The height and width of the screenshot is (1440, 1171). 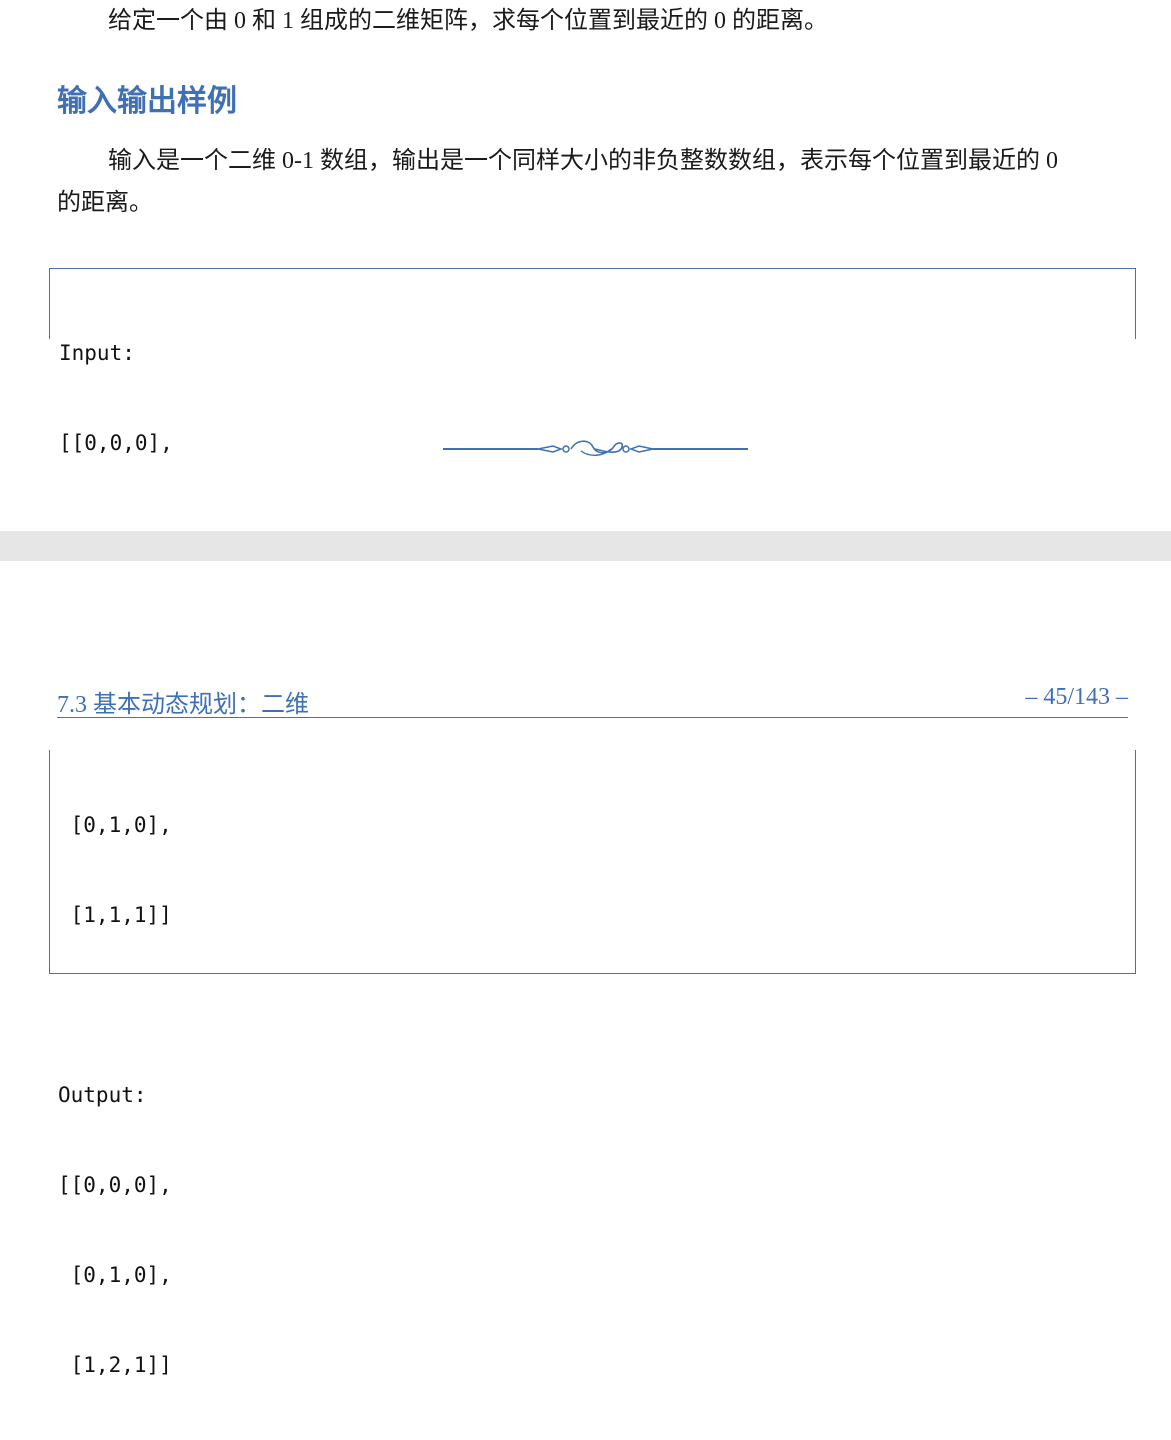 I want to click on code-line: Output:, so click(x=102, y=1095).